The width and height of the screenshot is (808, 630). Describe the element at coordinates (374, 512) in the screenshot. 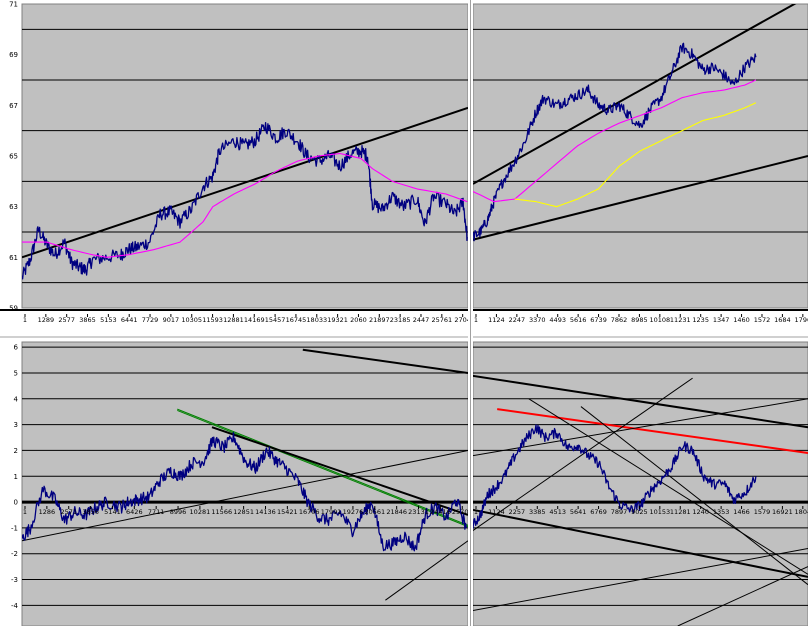

I see `x-tick-label: 20561` at that location.